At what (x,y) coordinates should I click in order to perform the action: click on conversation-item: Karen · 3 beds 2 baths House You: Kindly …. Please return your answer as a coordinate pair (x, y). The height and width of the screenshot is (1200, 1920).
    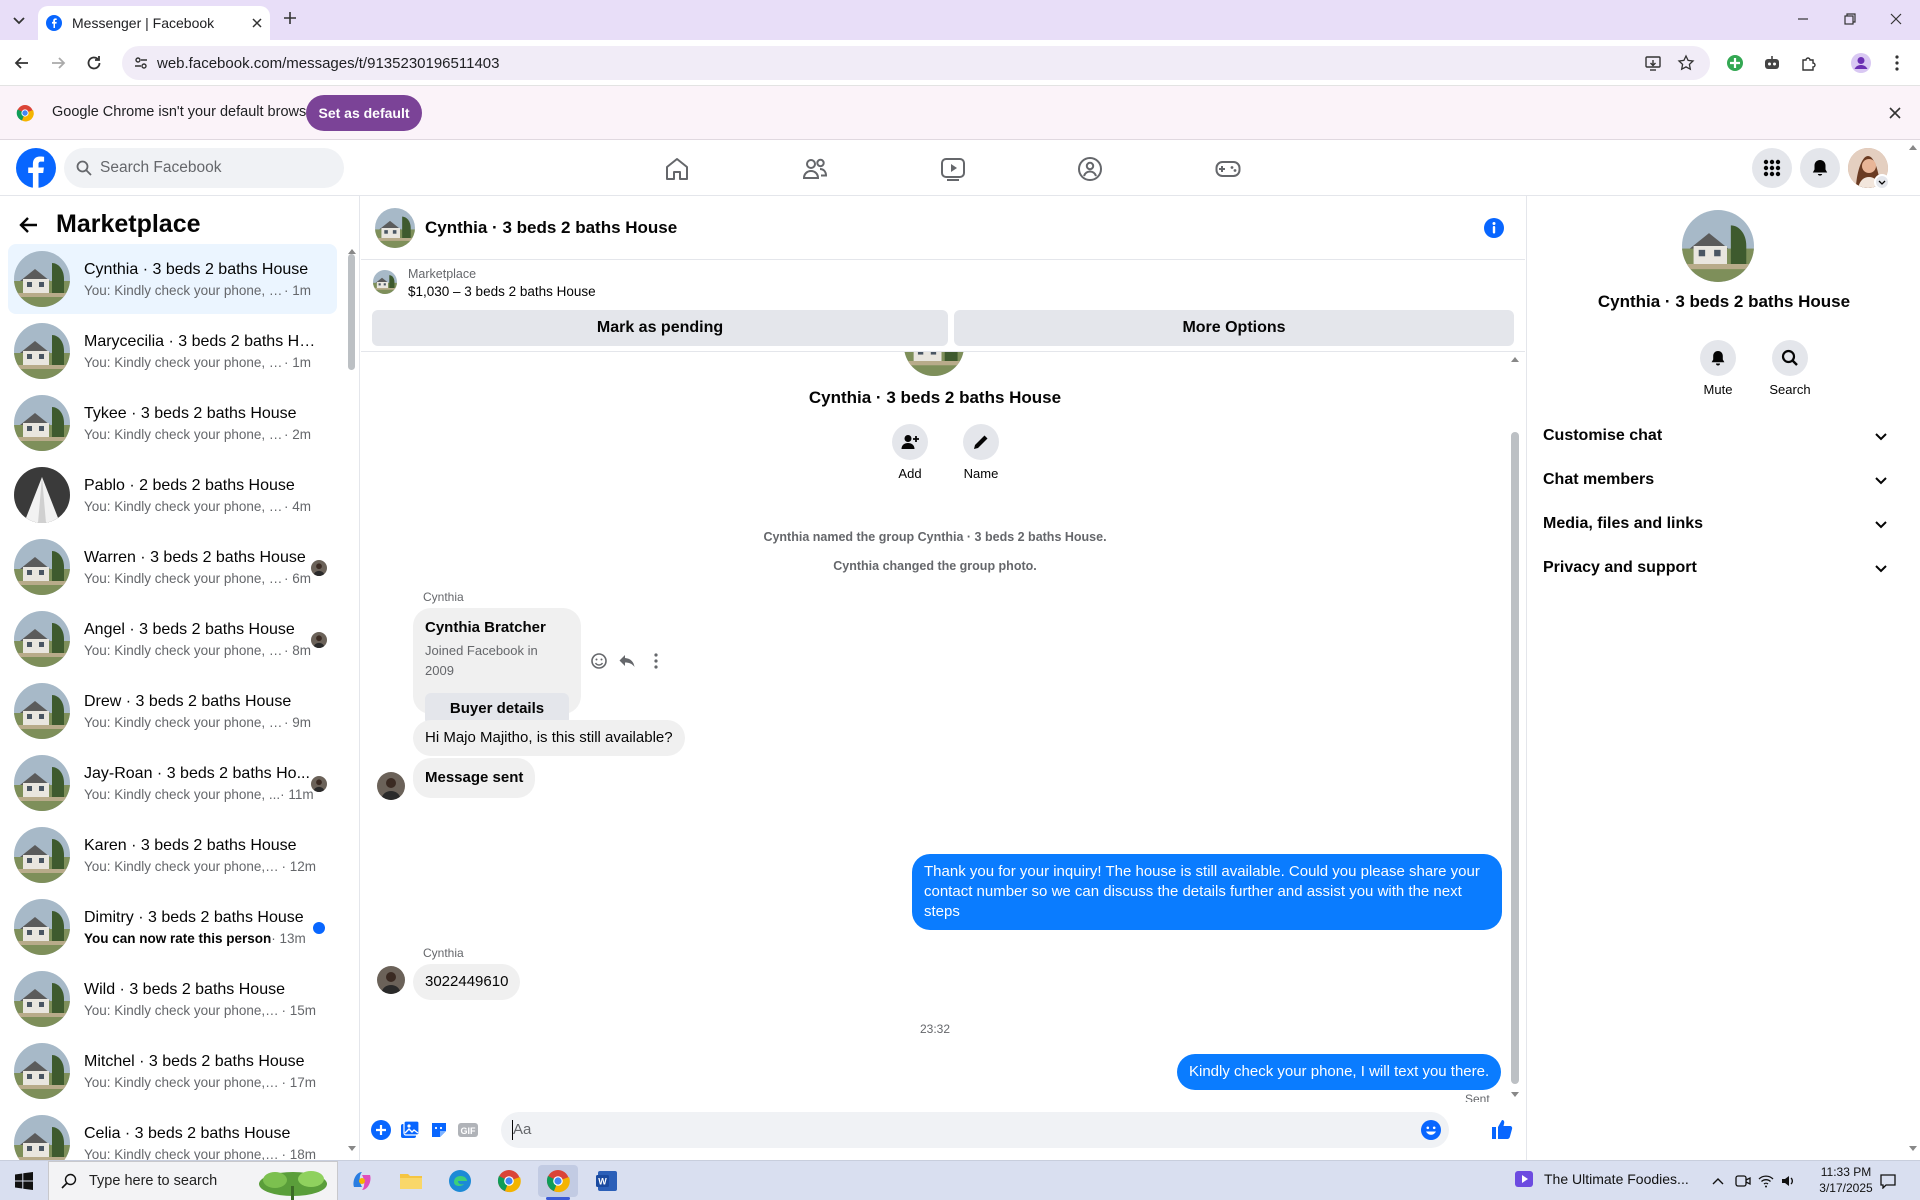
    Looking at the image, I should click on (172, 855).